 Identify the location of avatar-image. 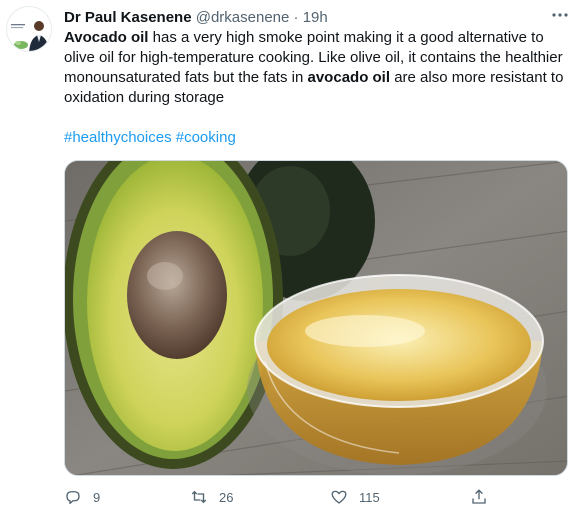
(29, 29).